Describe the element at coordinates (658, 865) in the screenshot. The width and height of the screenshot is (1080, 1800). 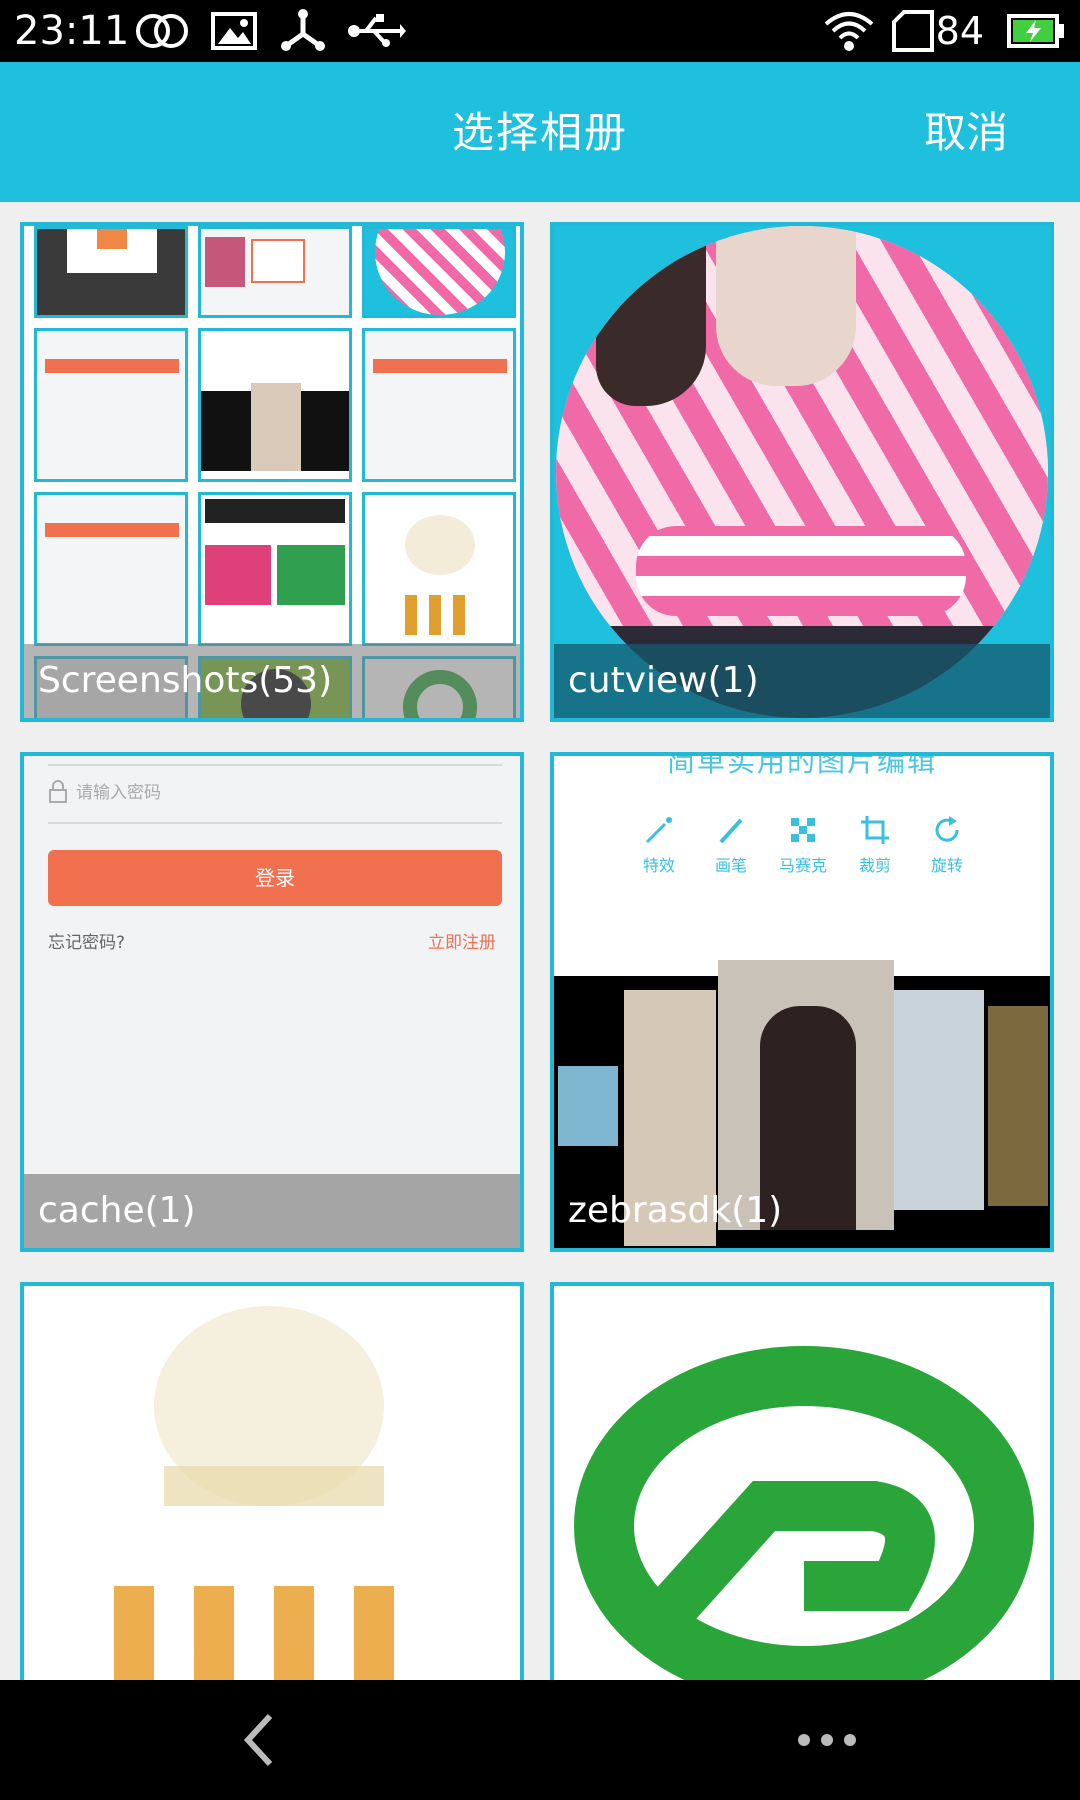
I see `tool-label: 特效` at that location.